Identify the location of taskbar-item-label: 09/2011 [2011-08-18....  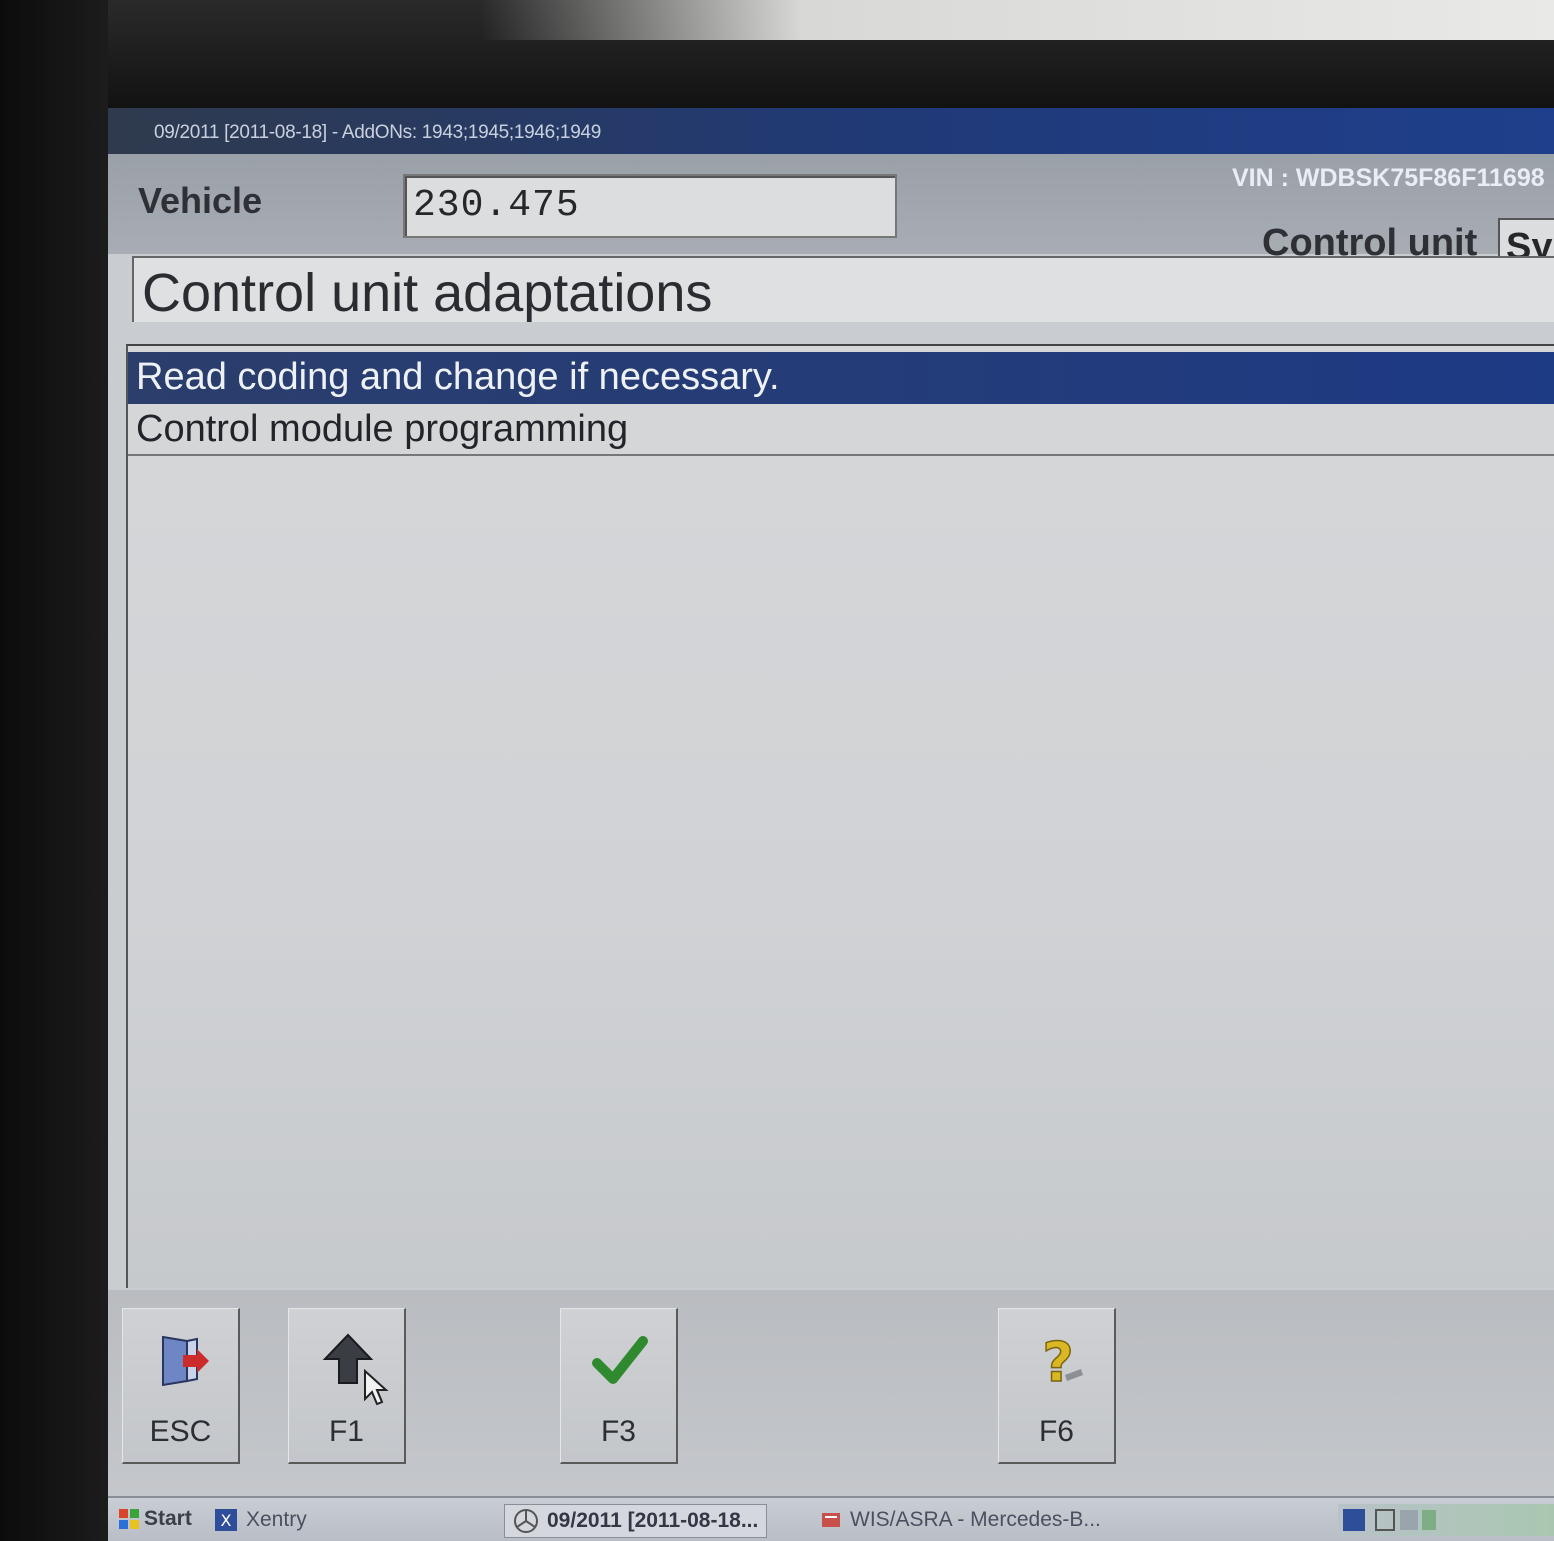
(653, 1520).